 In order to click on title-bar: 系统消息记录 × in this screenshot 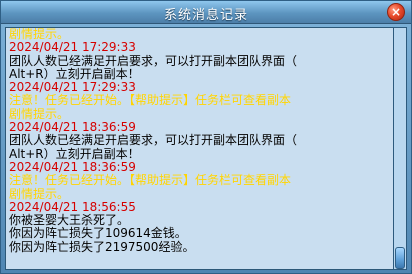, I will do `click(206, 12)`.